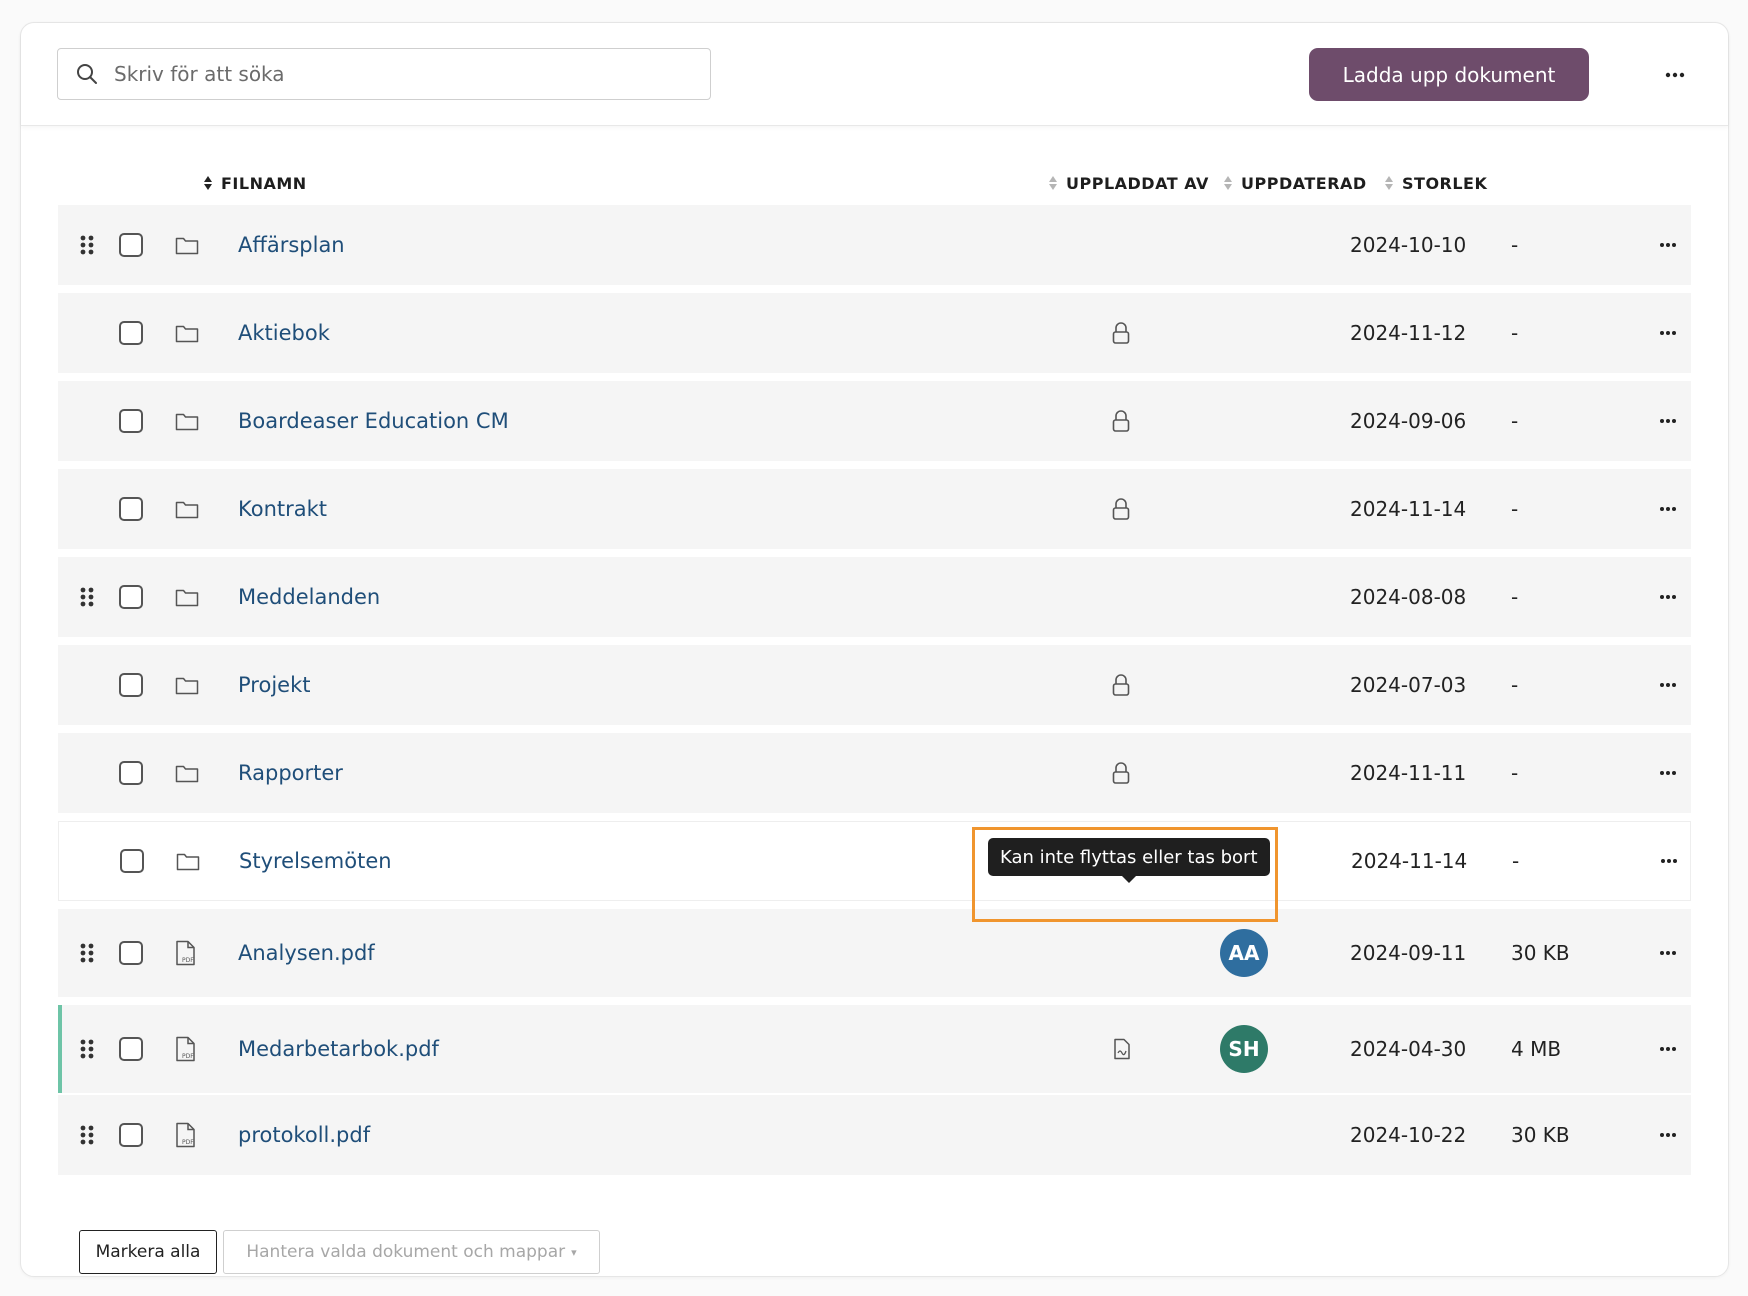 Image resolution: width=1748 pixels, height=1296 pixels. What do you see at coordinates (264, 183) in the screenshot?
I see `column-filename-label: FILNAMN` at bounding box center [264, 183].